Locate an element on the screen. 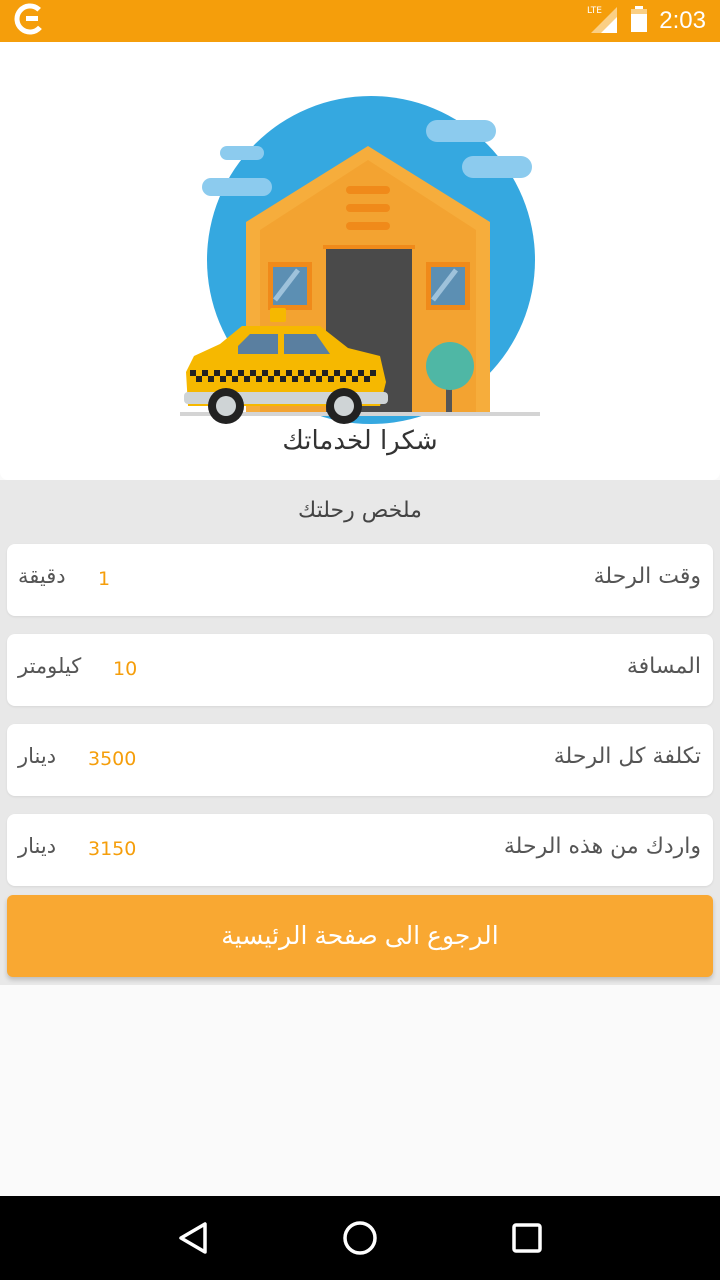 The width and height of the screenshot is (720, 1280). earnings-unit: دينار is located at coordinates (37, 846).